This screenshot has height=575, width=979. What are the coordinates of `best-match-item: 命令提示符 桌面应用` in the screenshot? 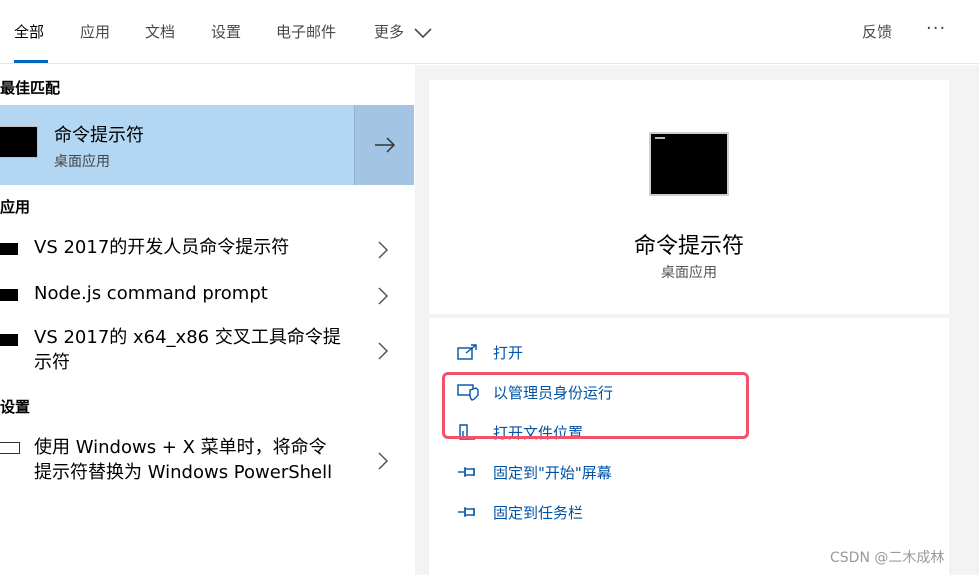 It's located at (207, 145).